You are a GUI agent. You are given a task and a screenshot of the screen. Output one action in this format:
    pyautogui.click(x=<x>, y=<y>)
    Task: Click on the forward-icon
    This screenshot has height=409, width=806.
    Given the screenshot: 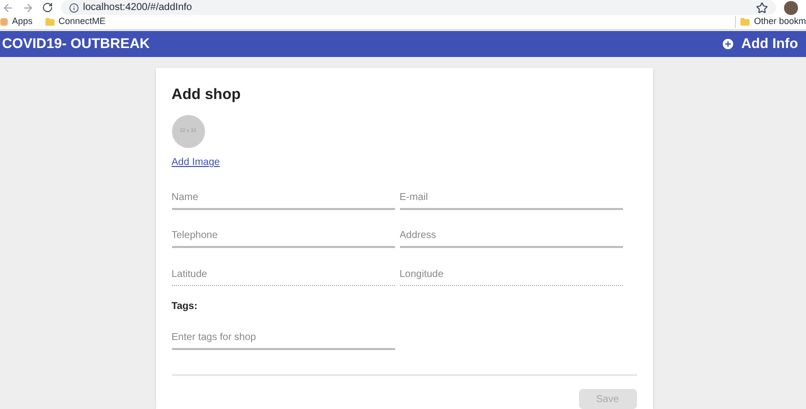 What is the action you would take?
    pyautogui.click(x=28, y=8)
    